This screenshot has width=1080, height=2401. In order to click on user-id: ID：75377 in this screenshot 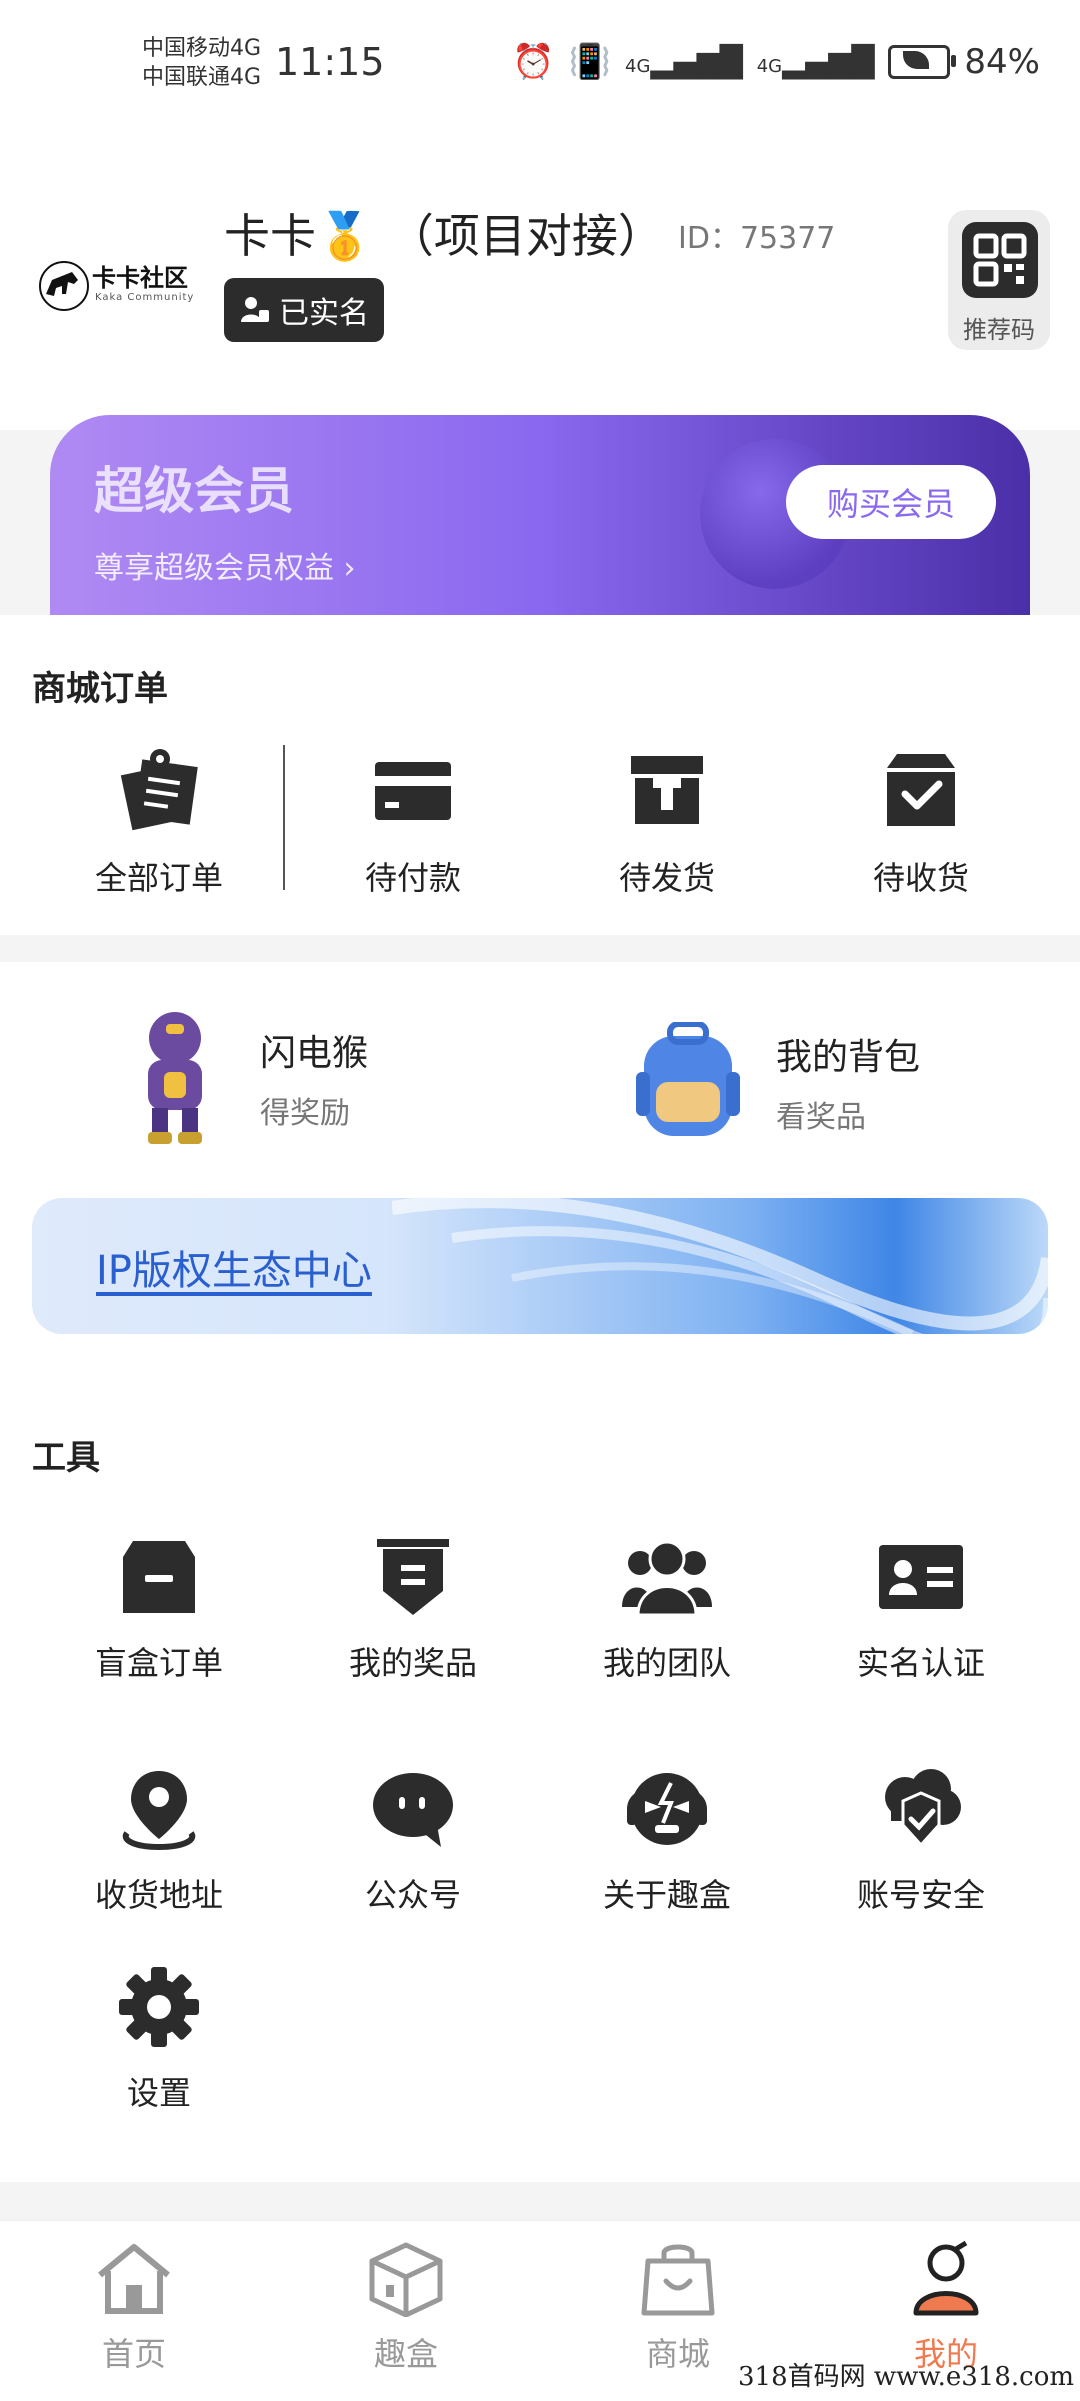, I will do `click(757, 238)`.